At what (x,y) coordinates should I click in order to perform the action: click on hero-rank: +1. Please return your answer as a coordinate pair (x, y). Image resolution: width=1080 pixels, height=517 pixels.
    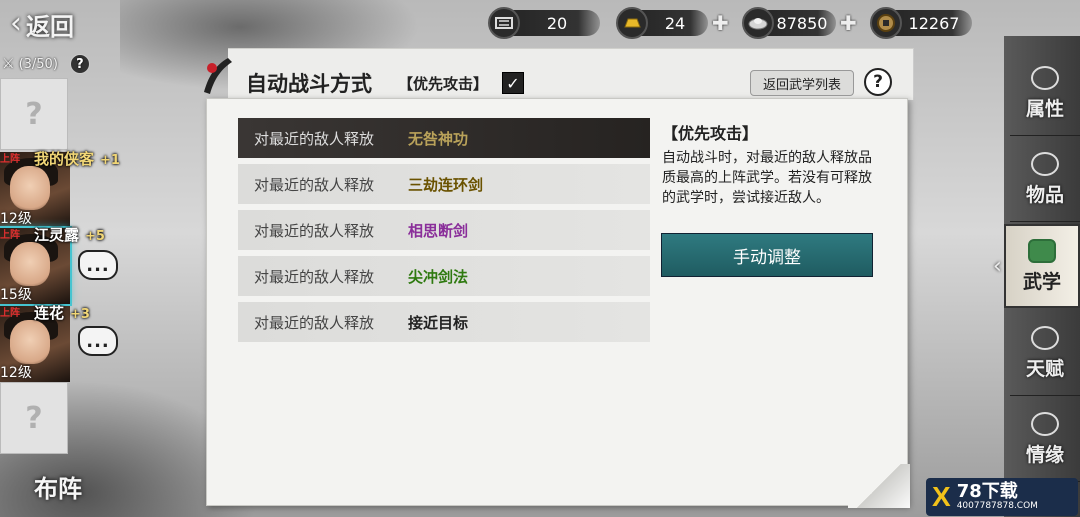
    Looking at the image, I should click on (110, 160).